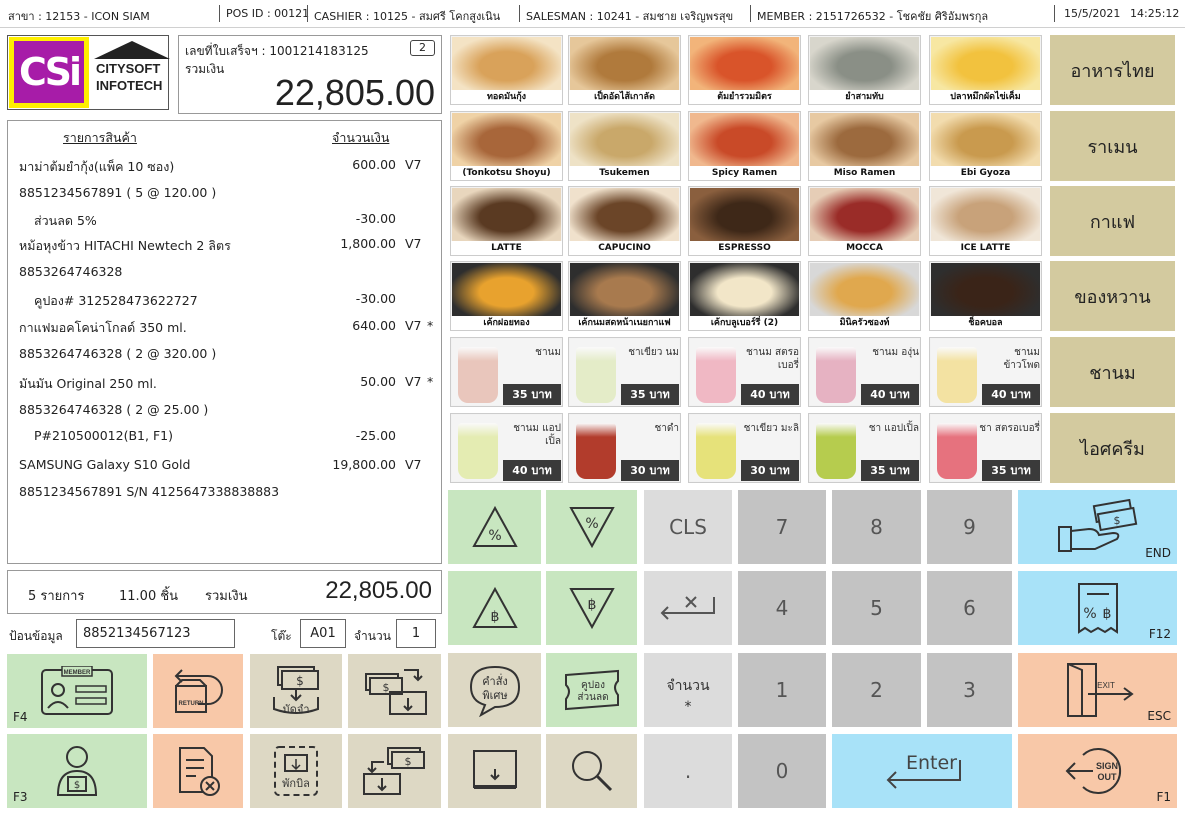  What do you see at coordinates (77, 771) in the screenshot?
I see `member-info-button: $ F3` at bounding box center [77, 771].